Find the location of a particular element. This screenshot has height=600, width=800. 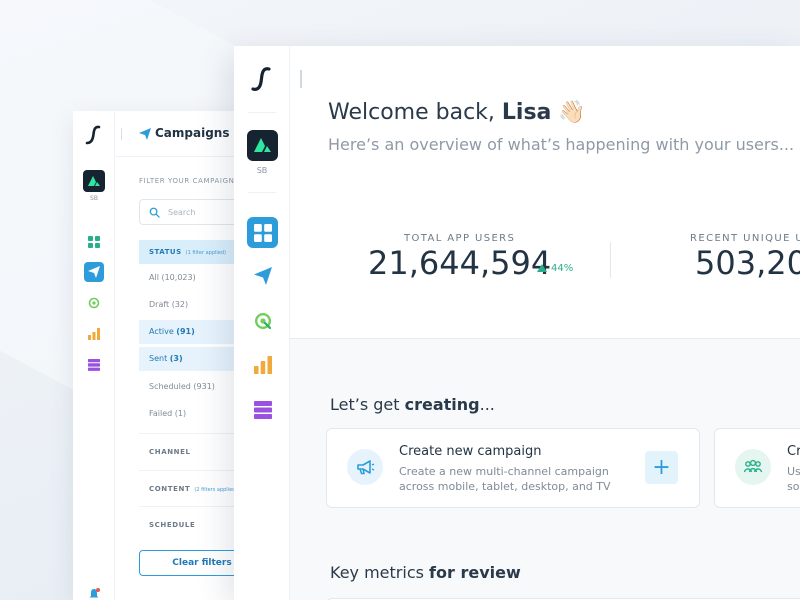

add-campaign-button: + is located at coordinates (661, 467).